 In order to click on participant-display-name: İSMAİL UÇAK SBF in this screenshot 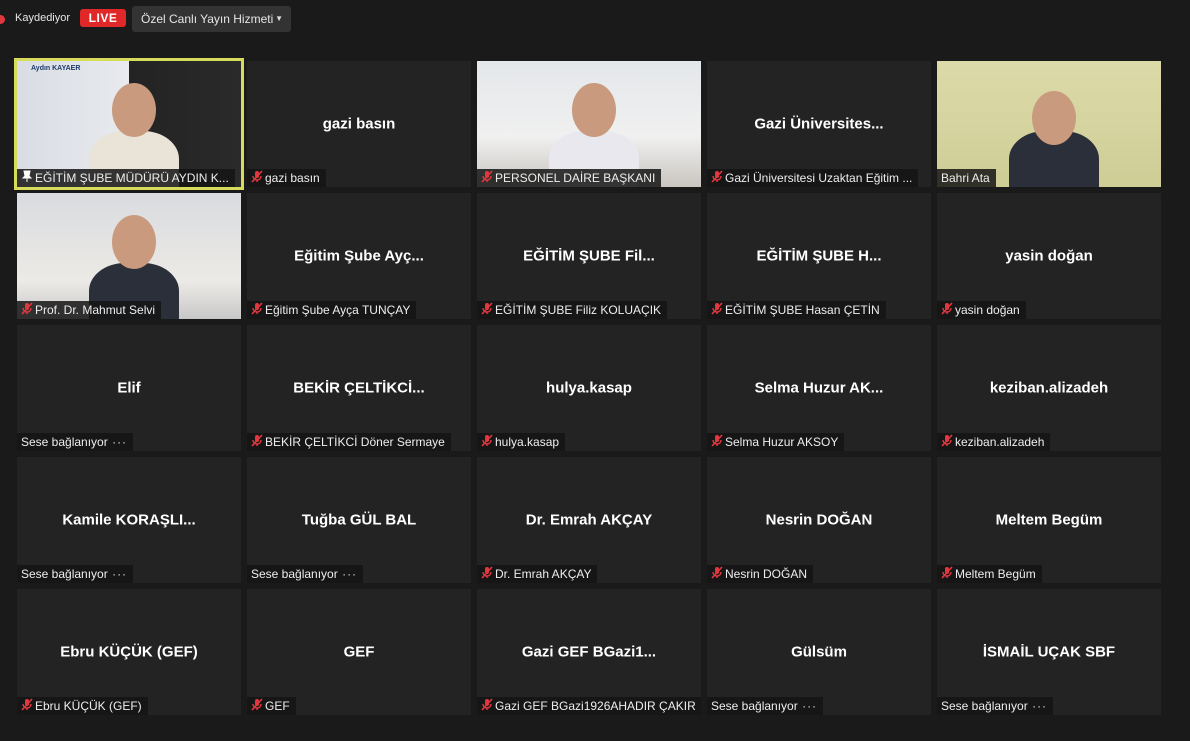, I will do `click(1049, 652)`.